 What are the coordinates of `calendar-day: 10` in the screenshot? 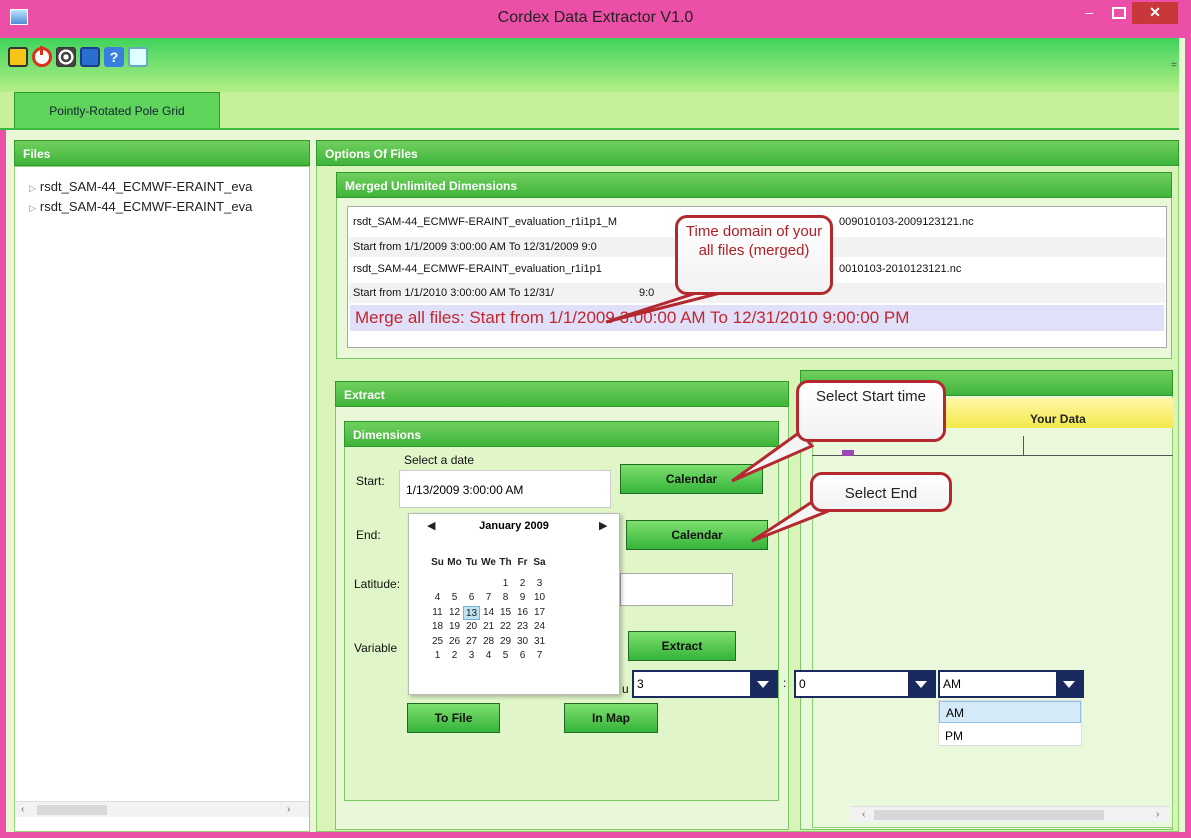 It's located at (539, 598).